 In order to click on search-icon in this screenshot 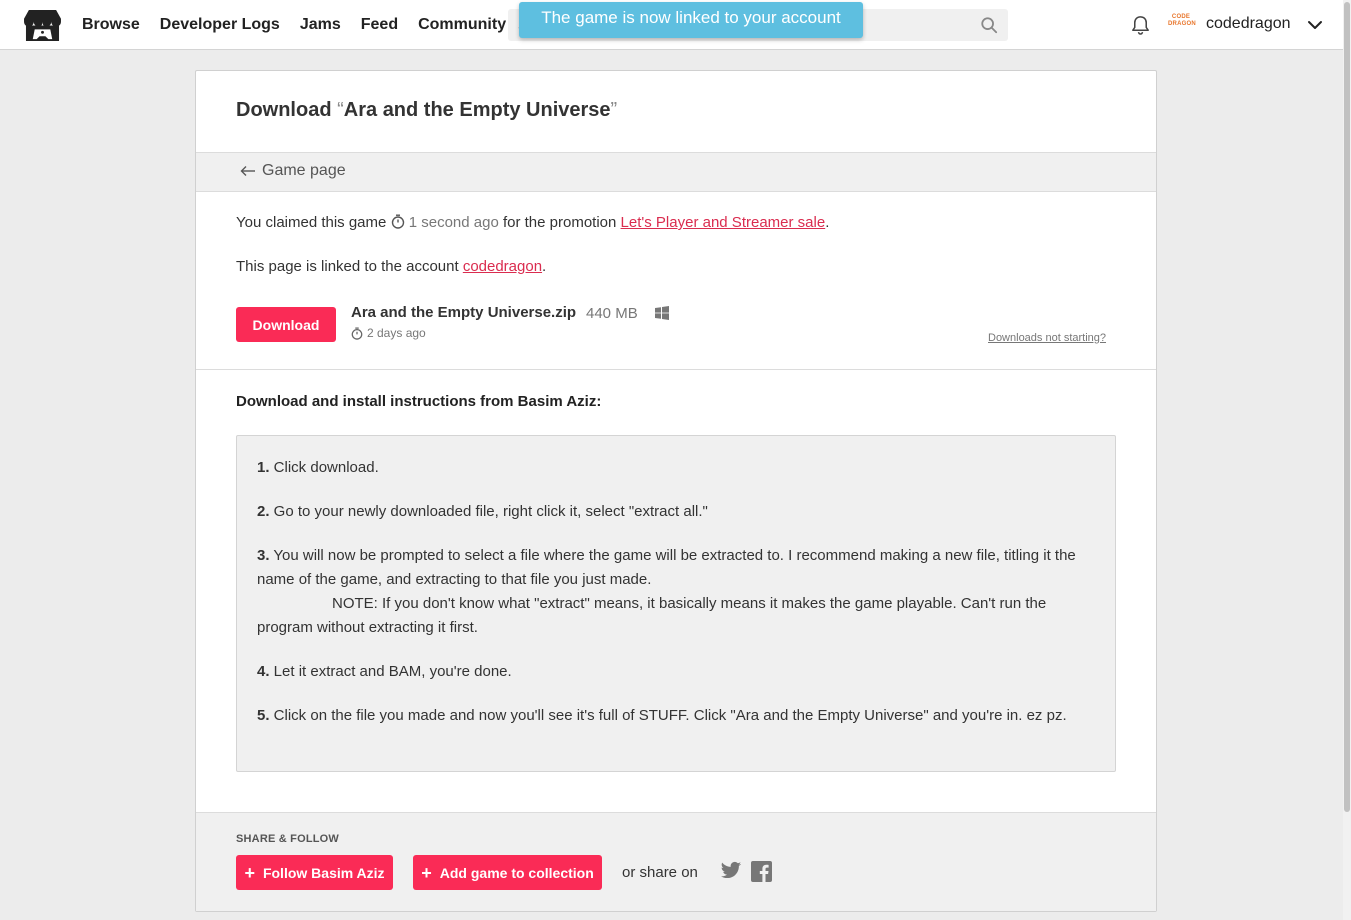, I will do `click(989, 25)`.